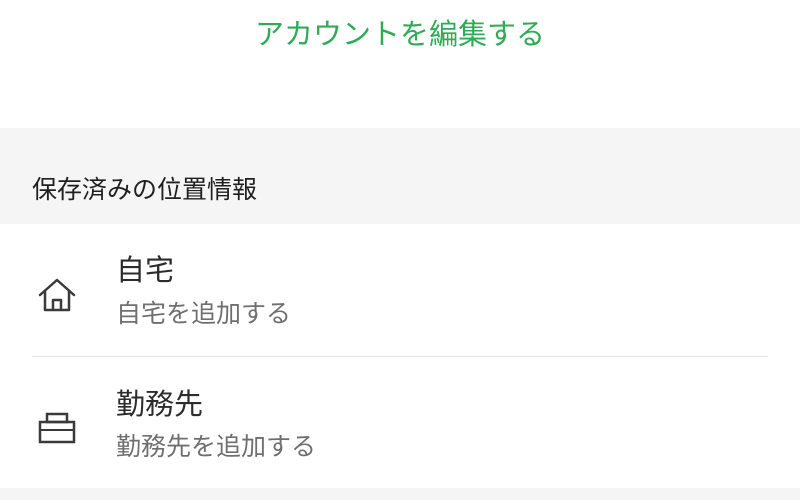  What do you see at coordinates (216, 446) in the screenshot?
I see `saved-location-subtitle: 勤務先を追加する` at bounding box center [216, 446].